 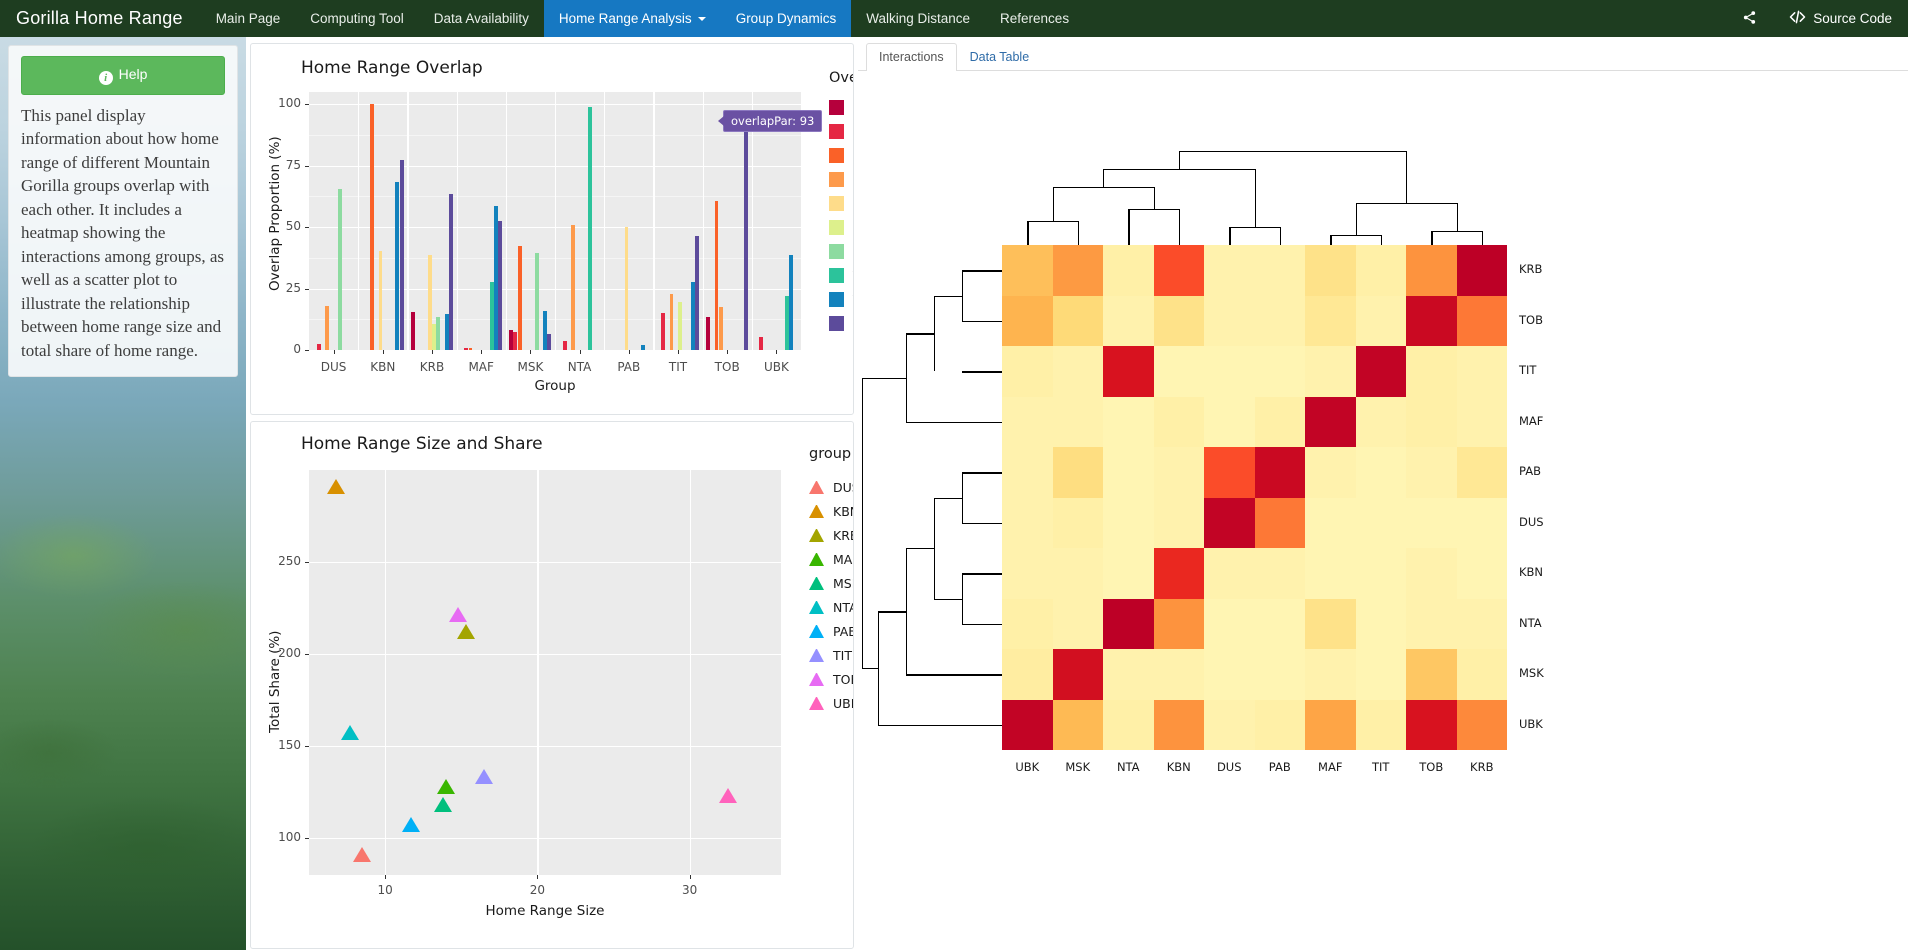 I want to click on bar-legend-item: TIT, so click(x=841, y=275).